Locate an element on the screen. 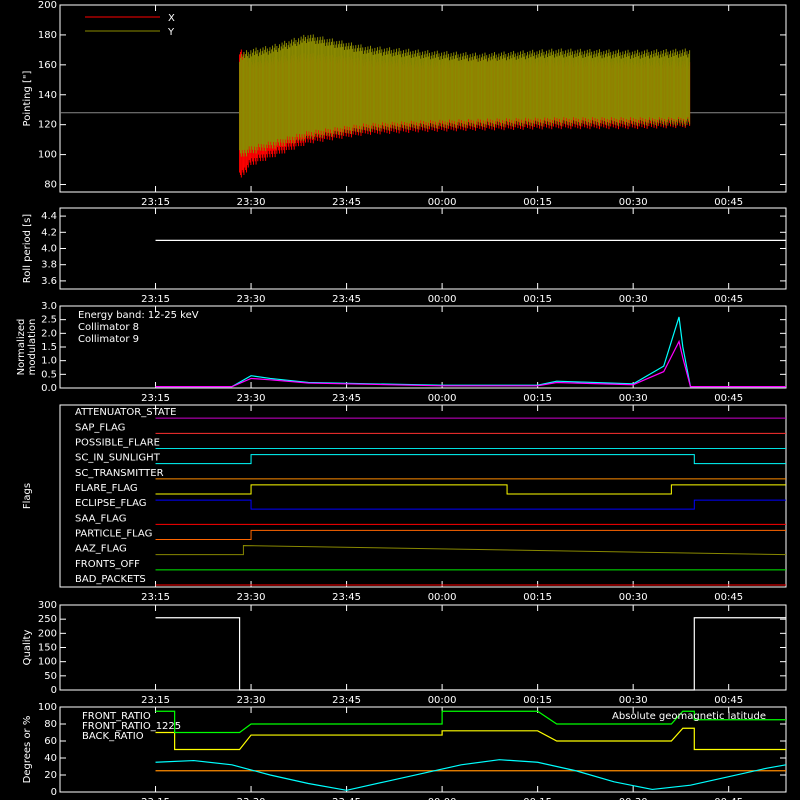 This screenshot has height=800, width=800. modulation-xtick-label: 00:00 is located at coordinates (442, 398).